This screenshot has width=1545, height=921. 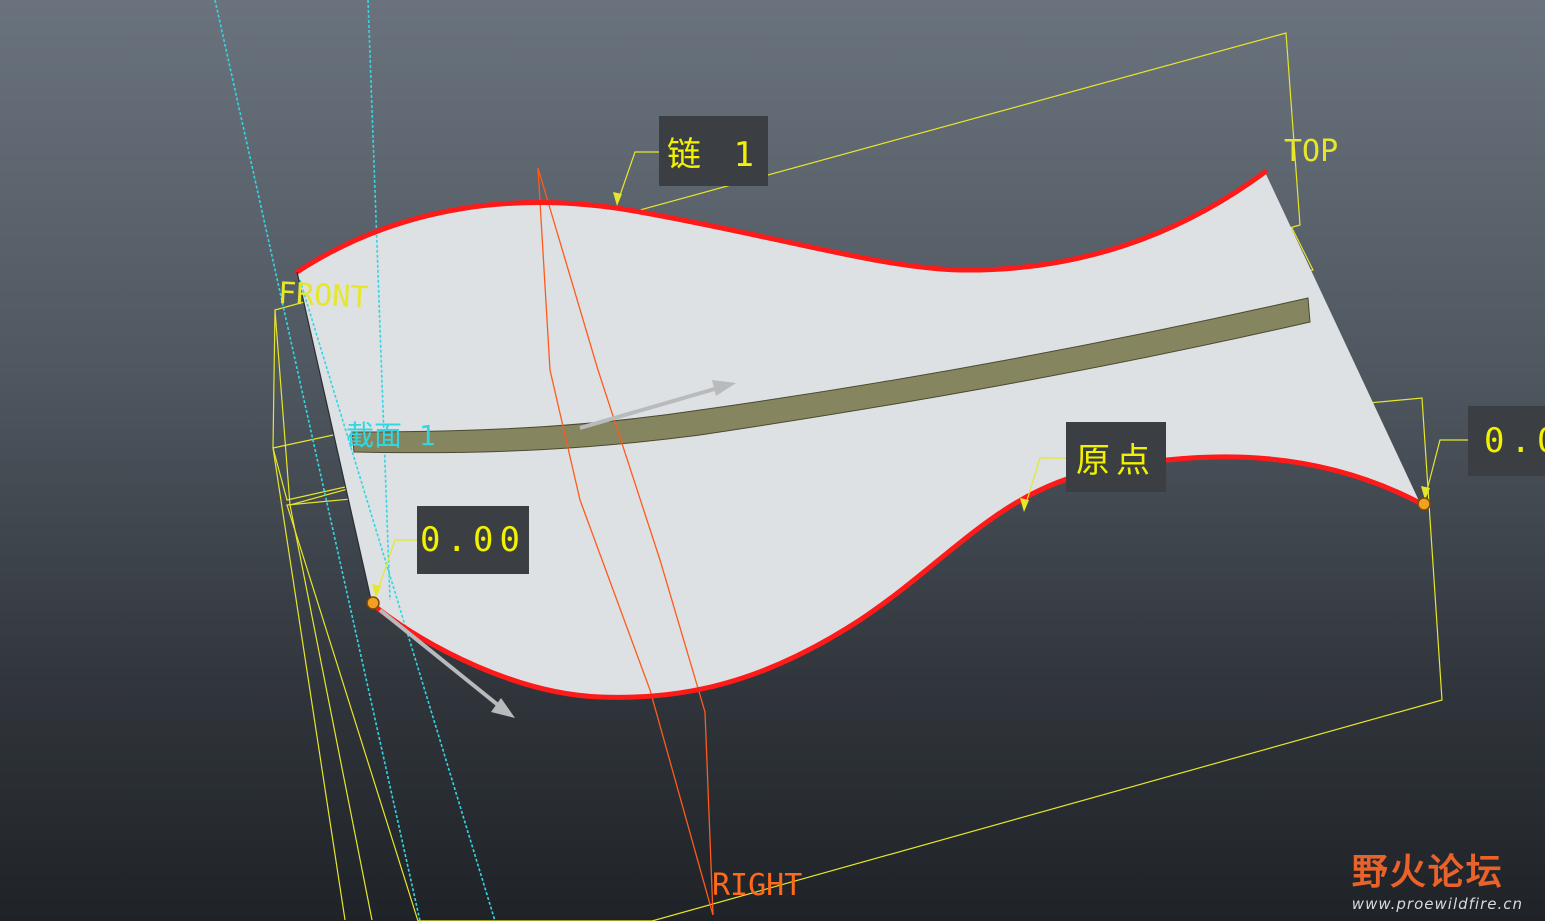 I want to click on watermark-url: www.proewildfire.cn, so click(x=1437, y=904).